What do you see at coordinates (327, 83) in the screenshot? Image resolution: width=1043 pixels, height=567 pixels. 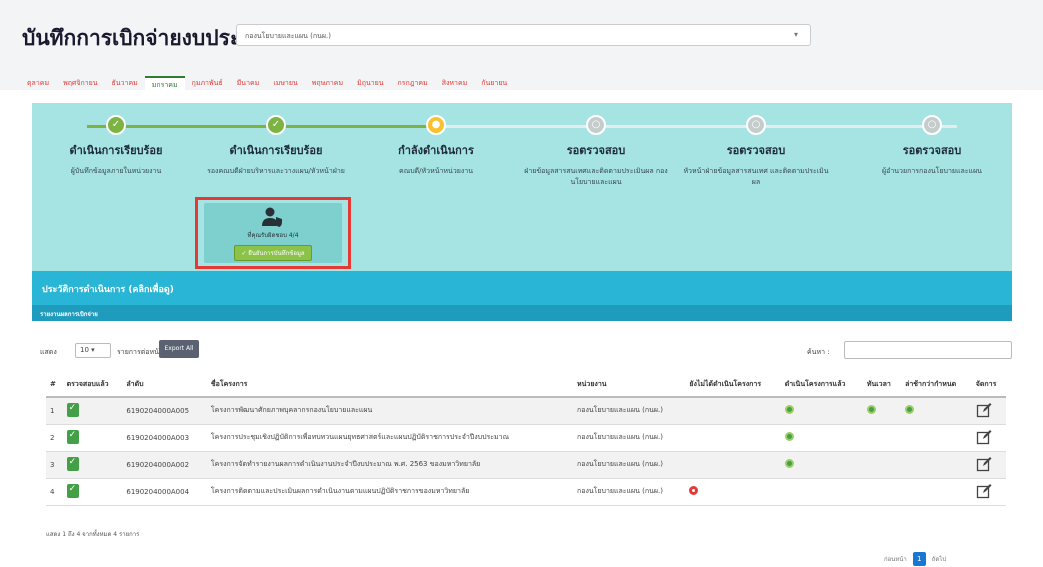 I see `tab-month: พฤษภาคม` at bounding box center [327, 83].